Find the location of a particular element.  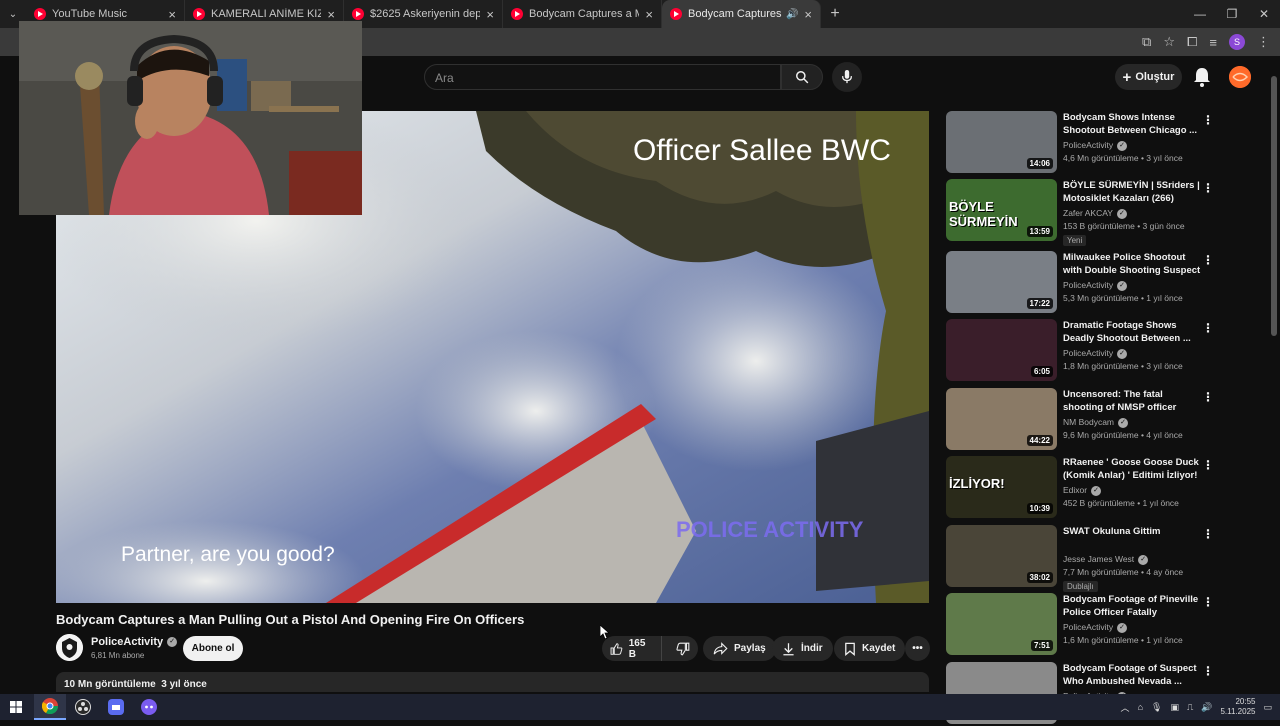

video-thumbnail: 17:22 is located at coordinates (1001, 282).